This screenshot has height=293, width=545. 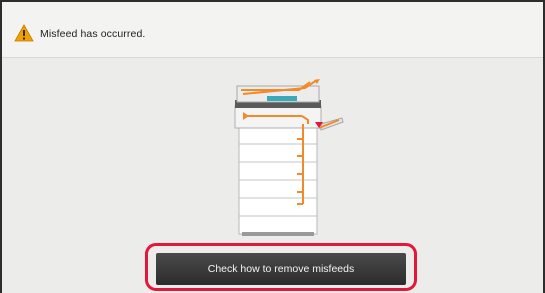 I want to click on misfeed-message: Misfeed has occurred., so click(x=93, y=34).